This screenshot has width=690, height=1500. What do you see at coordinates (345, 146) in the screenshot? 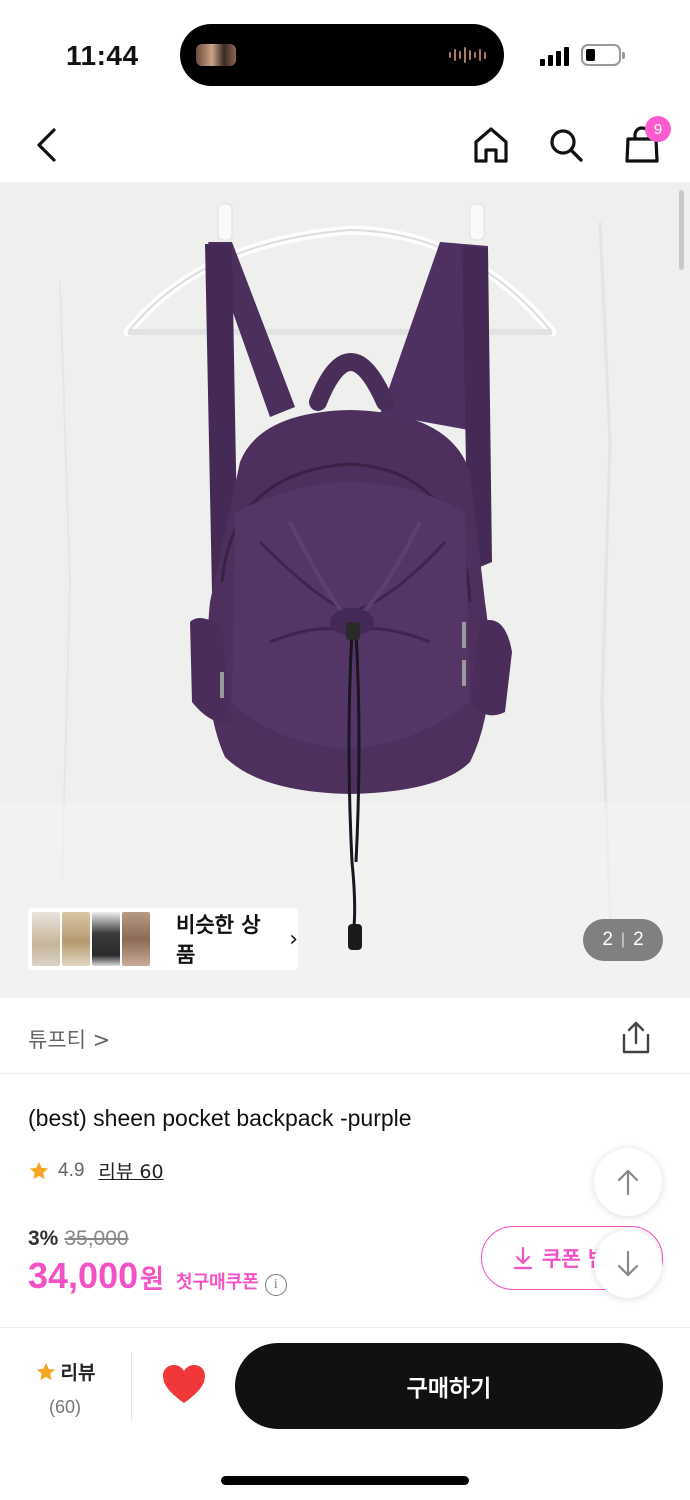
I see `top-nav: 9` at bounding box center [345, 146].